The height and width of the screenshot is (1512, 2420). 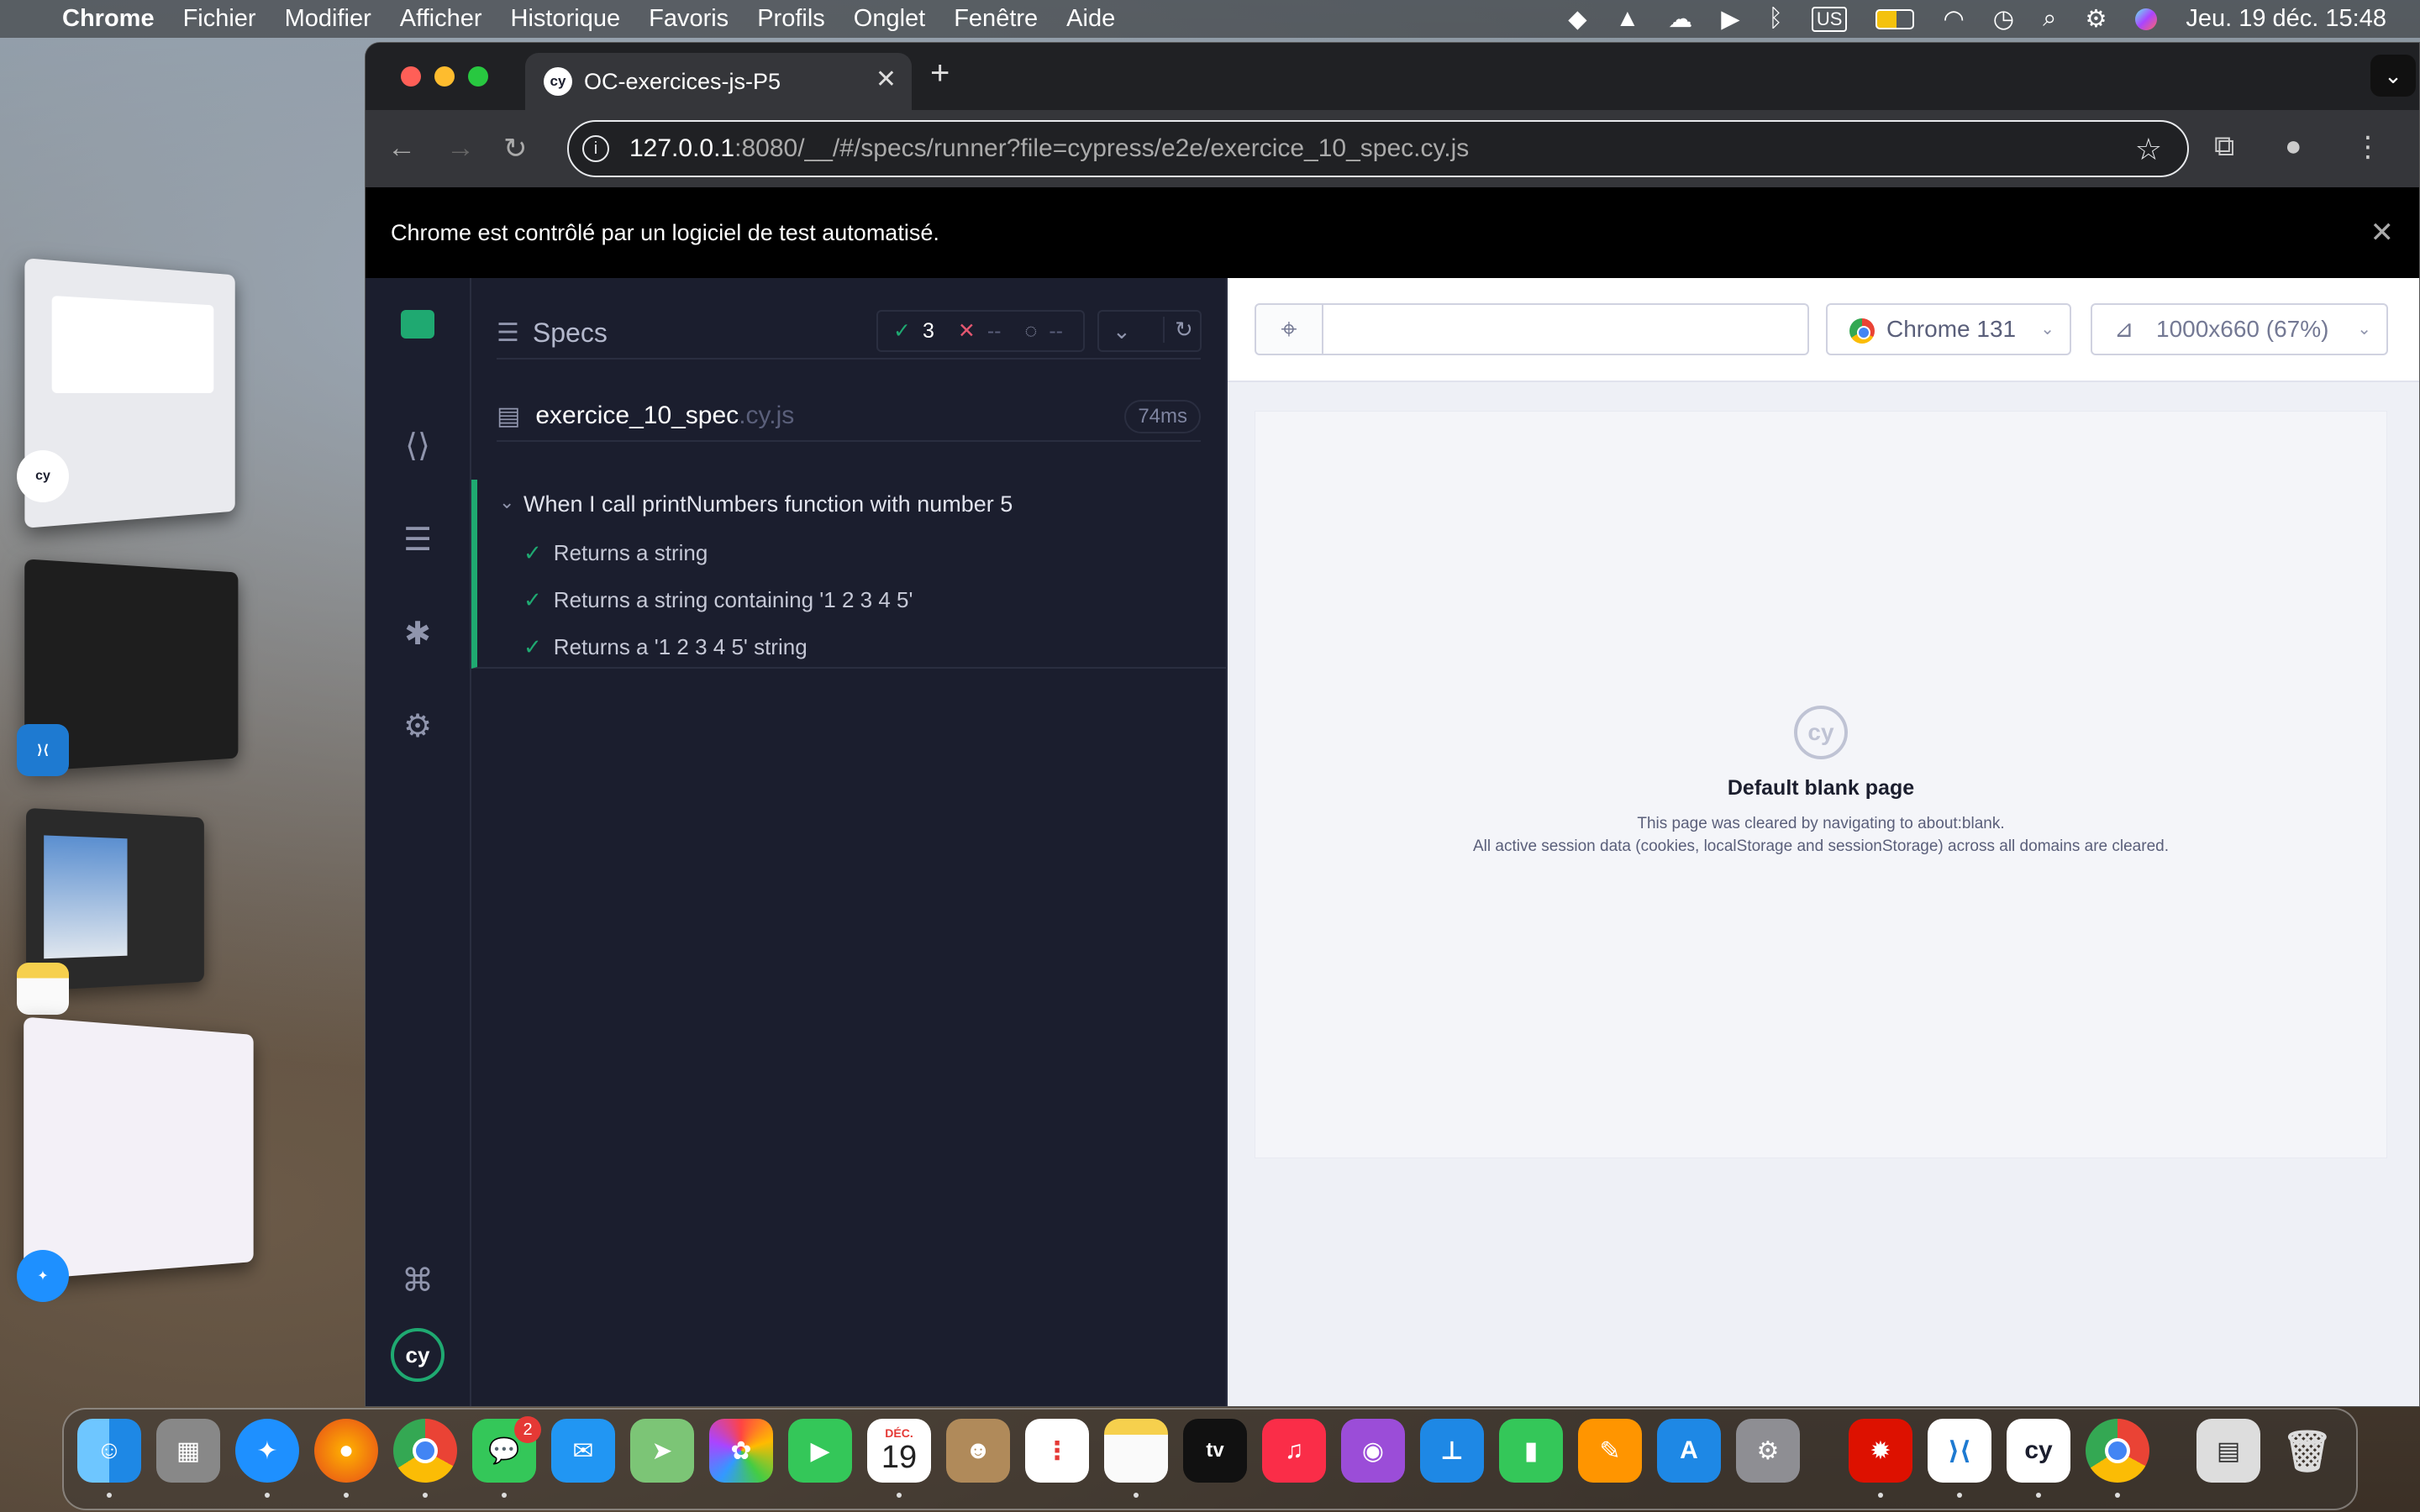 What do you see at coordinates (445, 76) in the screenshot?
I see `minimize-window-button` at bounding box center [445, 76].